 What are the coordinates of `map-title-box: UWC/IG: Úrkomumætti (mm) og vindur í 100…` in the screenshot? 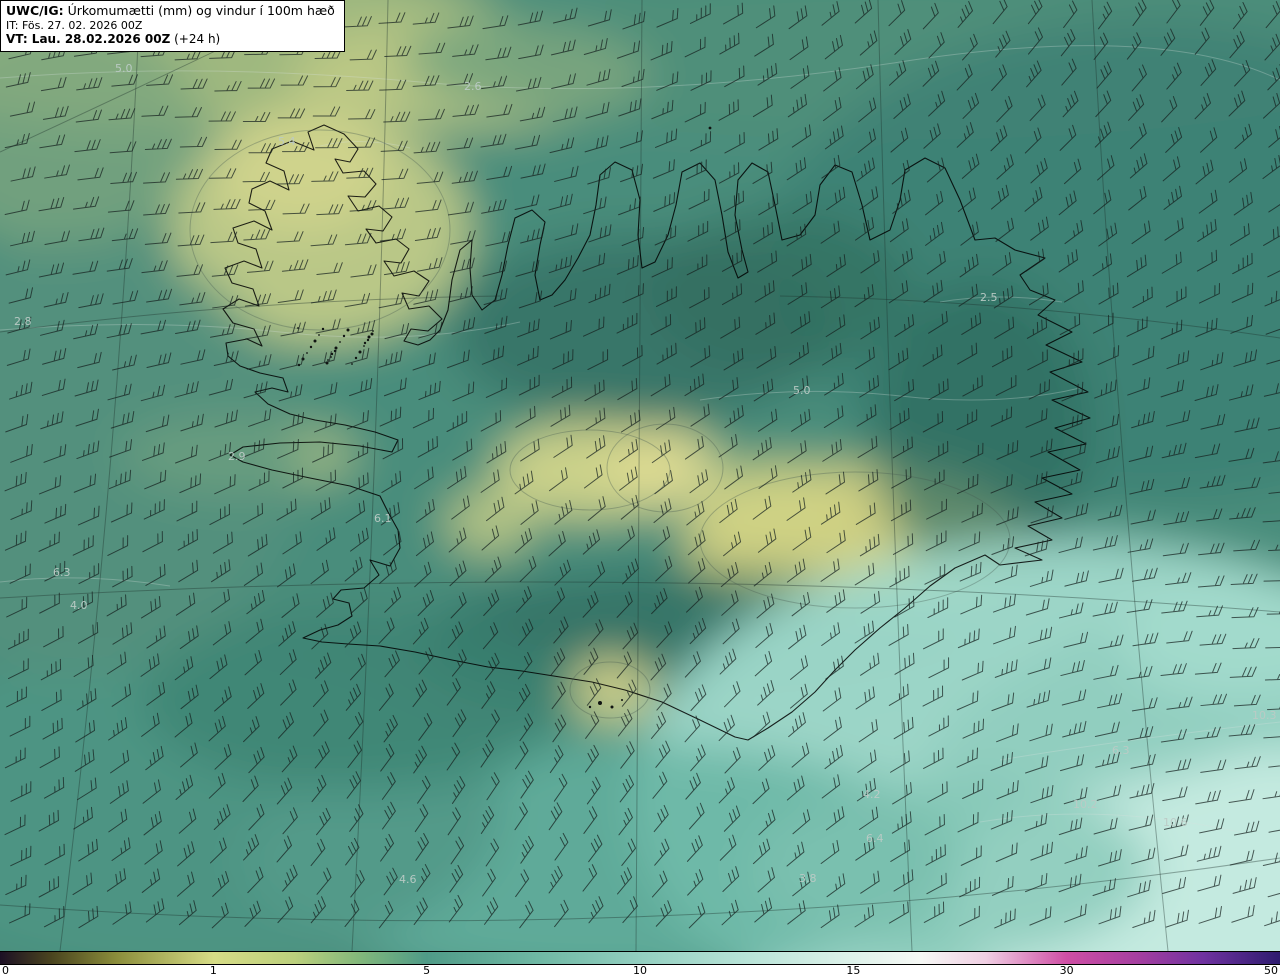 It's located at (172, 26).